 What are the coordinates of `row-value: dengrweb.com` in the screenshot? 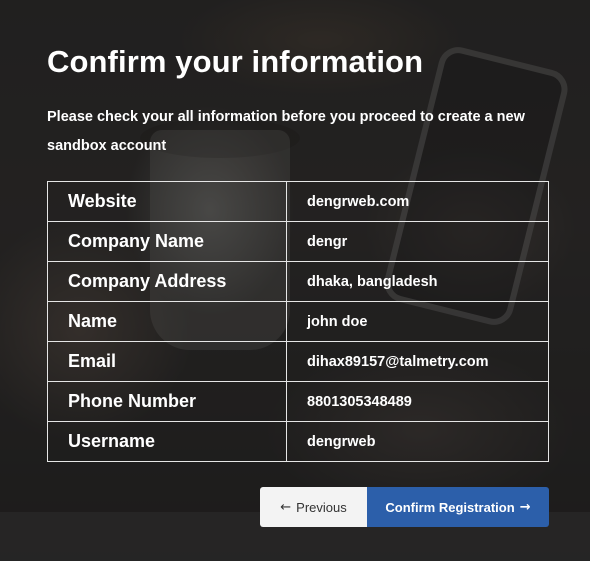 It's located at (417, 201).